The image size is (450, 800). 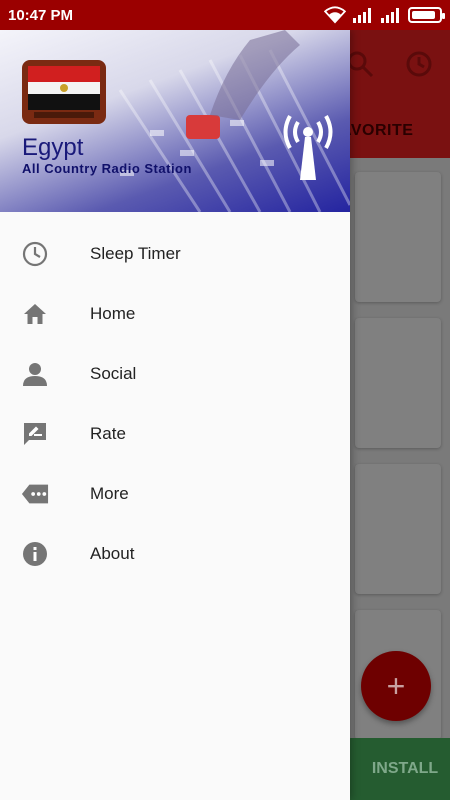 What do you see at coordinates (175, 554) in the screenshot?
I see `menu-item-about: About` at bounding box center [175, 554].